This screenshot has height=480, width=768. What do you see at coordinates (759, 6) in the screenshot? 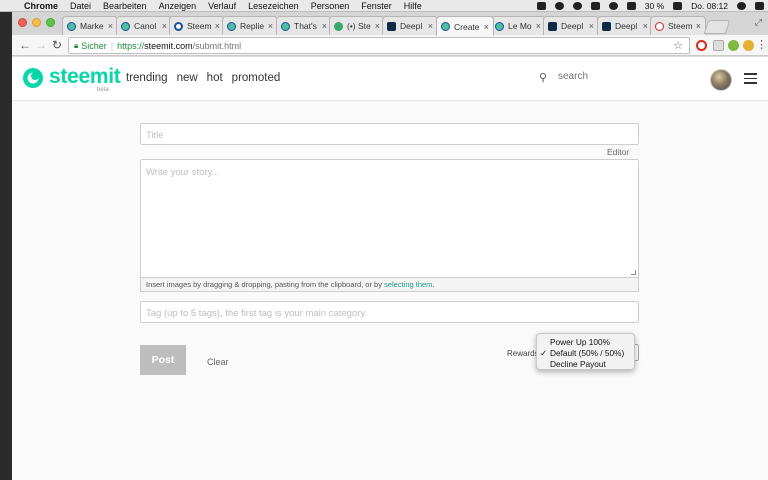
I see `notification-center-icon` at bounding box center [759, 6].